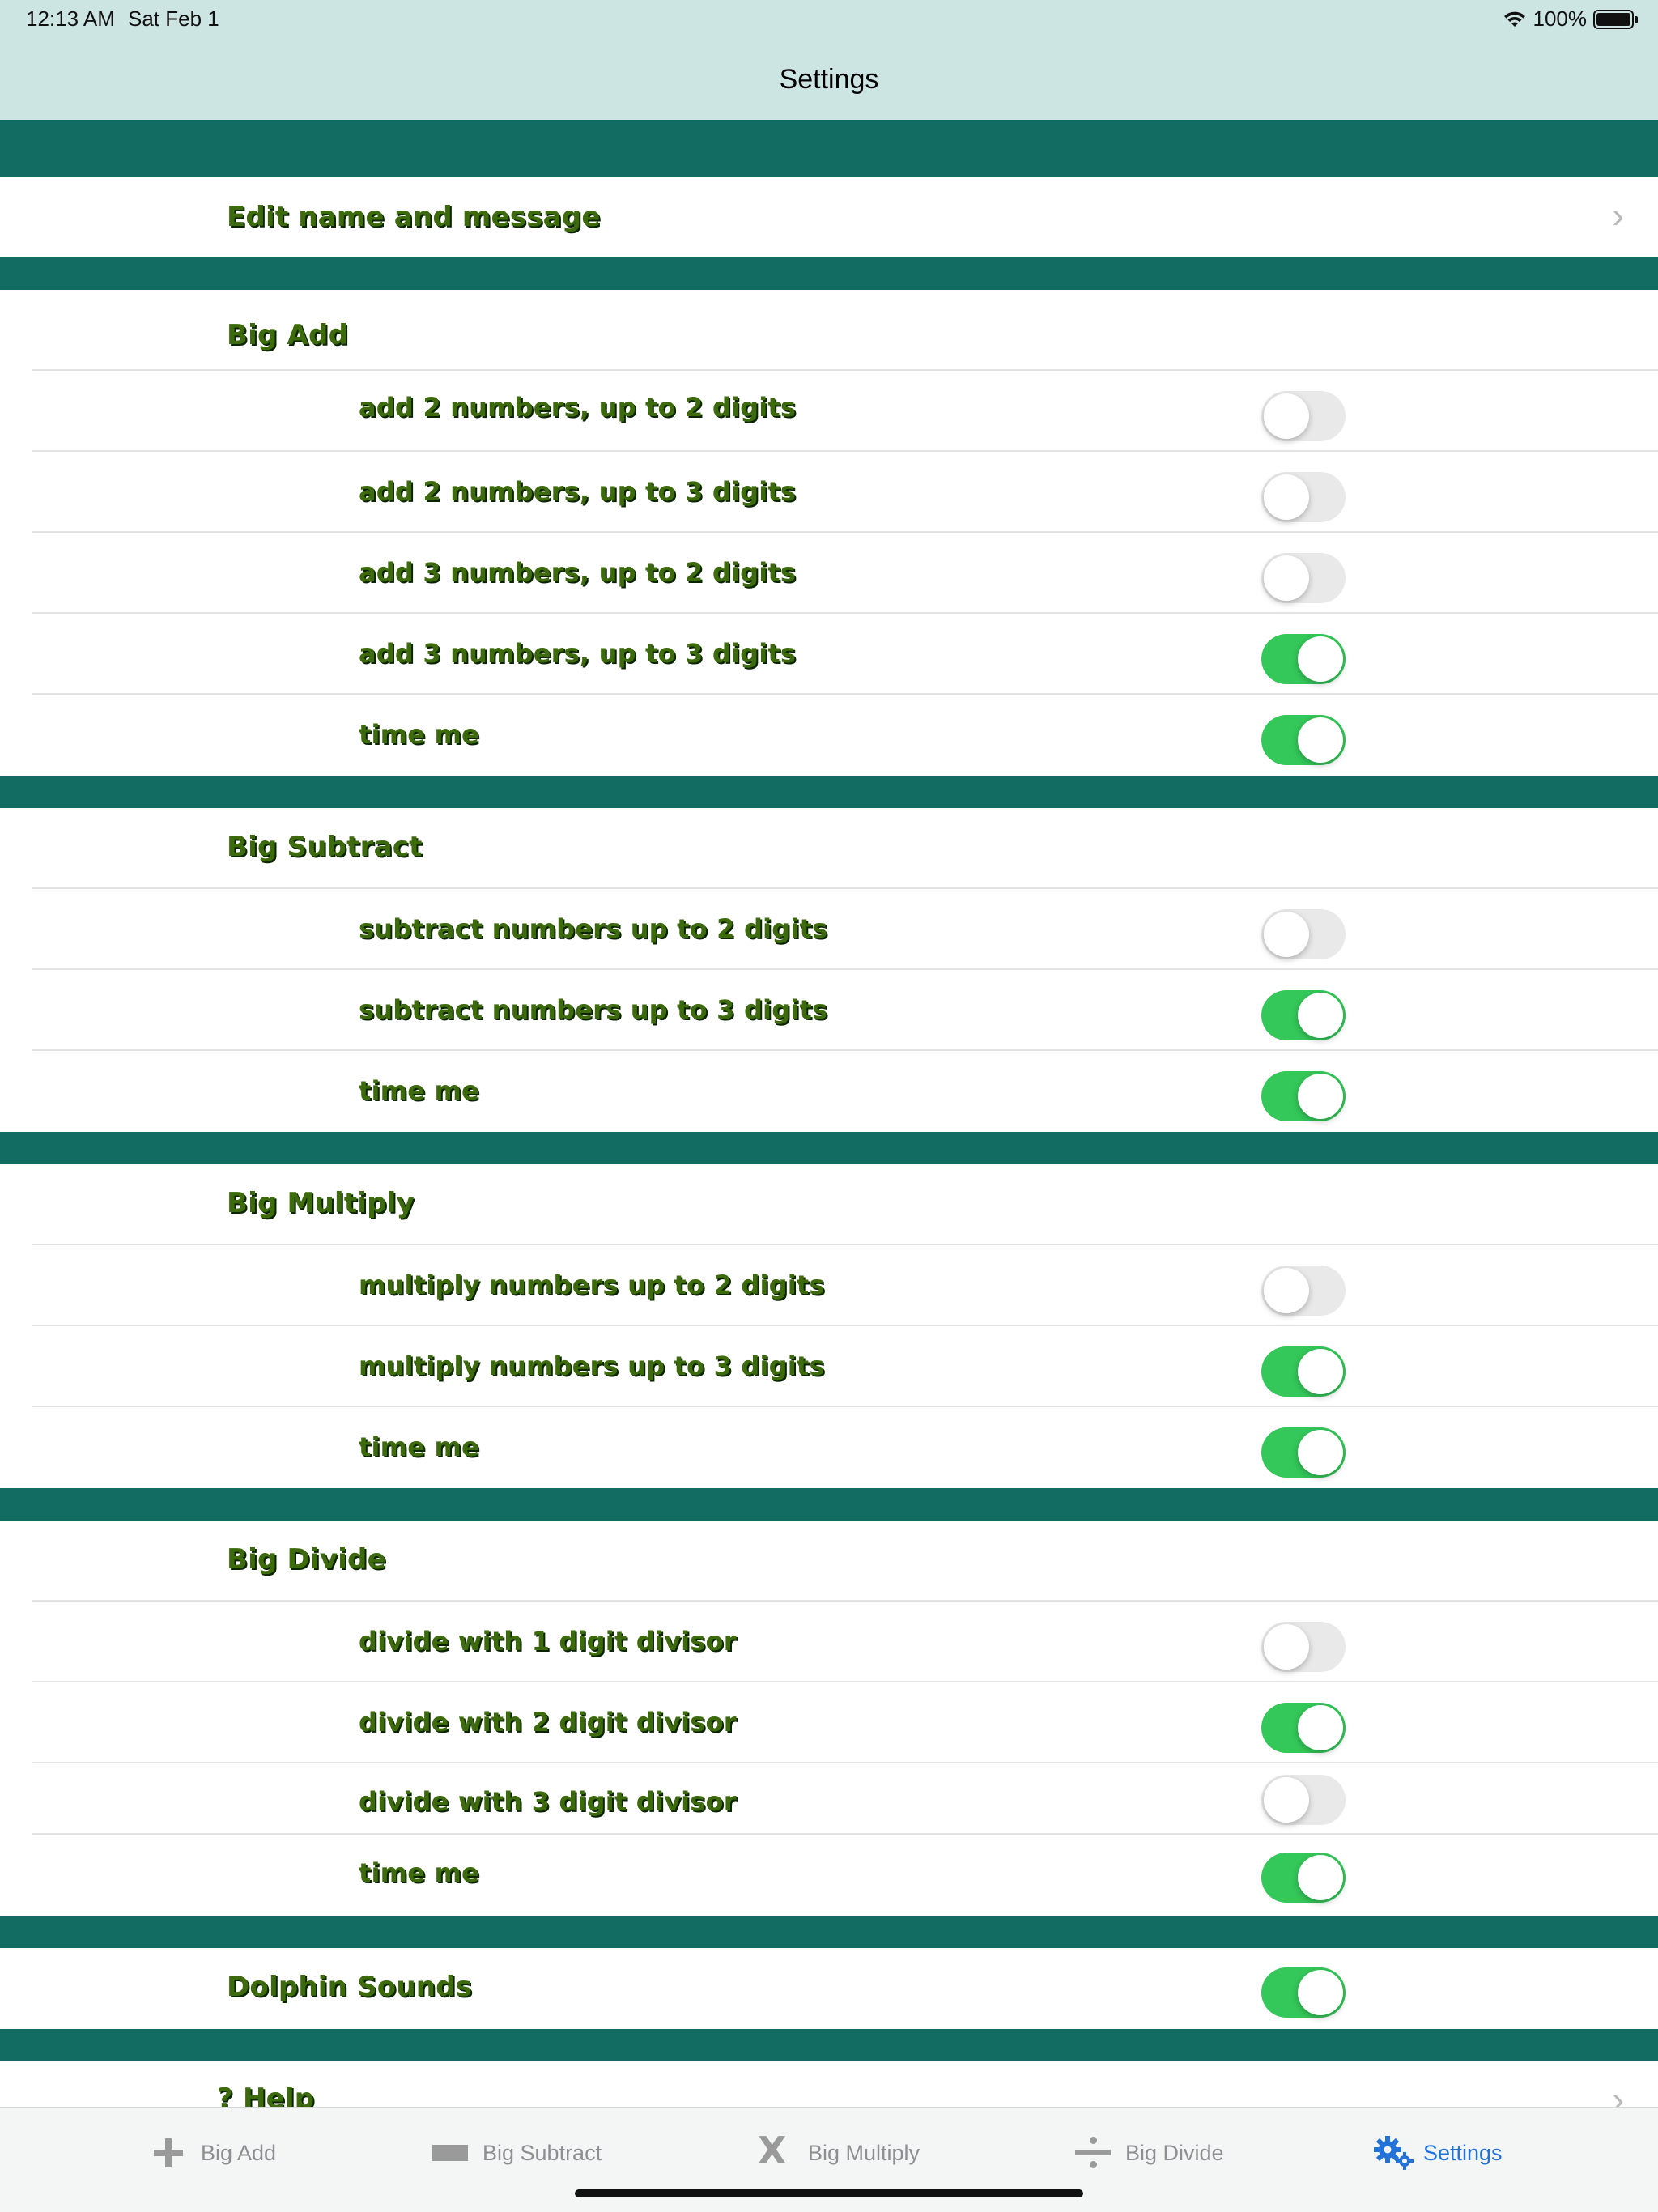  Describe the element at coordinates (829, 849) in the screenshot. I see `section-header-big-subtract: Big Subtract` at that location.